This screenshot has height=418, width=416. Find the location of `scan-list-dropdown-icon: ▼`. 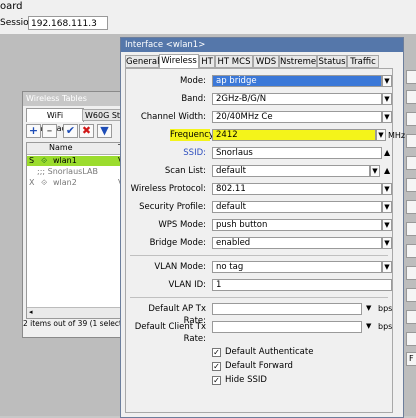

scan-list-dropdown-icon: ▼ is located at coordinates (375, 171).